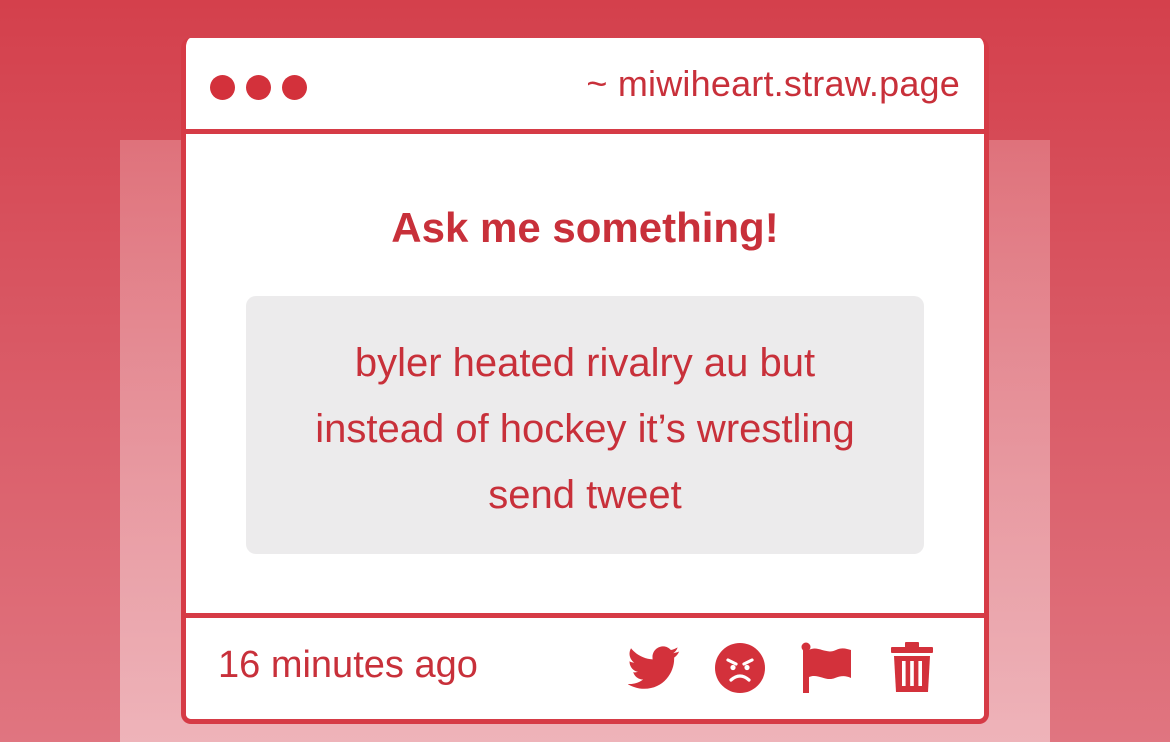 Image resolution: width=1170 pixels, height=742 pixels. Describe the element at coordinates (585, 86) in the screenshot. I see `window-titlebar: ~ miwiheart.straw.page` at that location.